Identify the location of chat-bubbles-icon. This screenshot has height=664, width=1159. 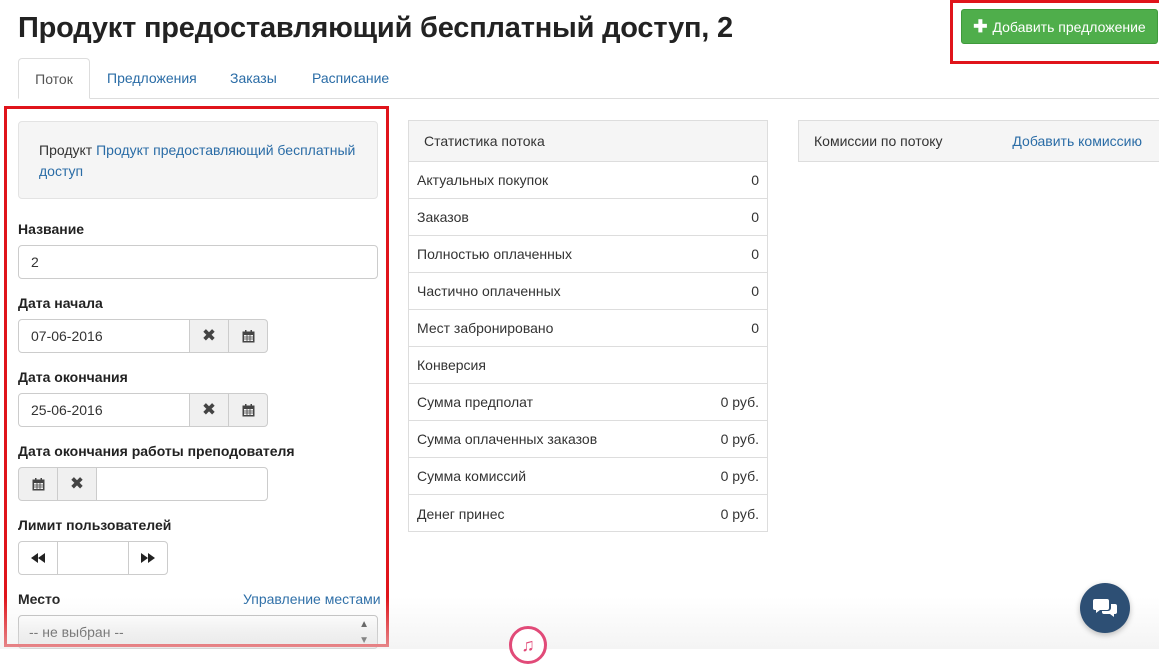
(1105, 608).